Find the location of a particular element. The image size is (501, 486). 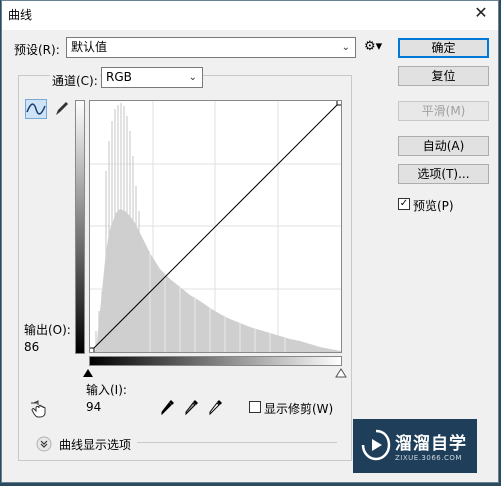

input-value: 94 is located at coordinates (94, 407).